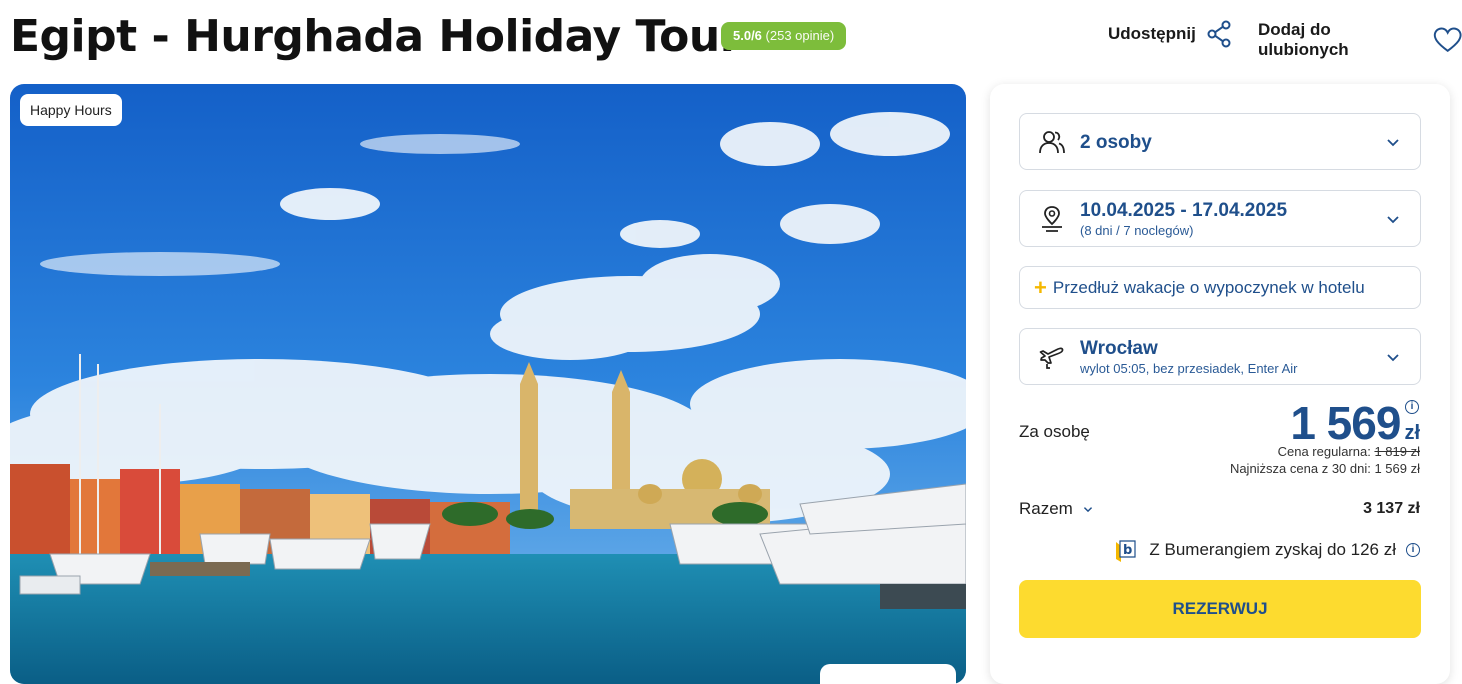  I want to click on travelers-select: 2 osoby, so click(1220, 141).